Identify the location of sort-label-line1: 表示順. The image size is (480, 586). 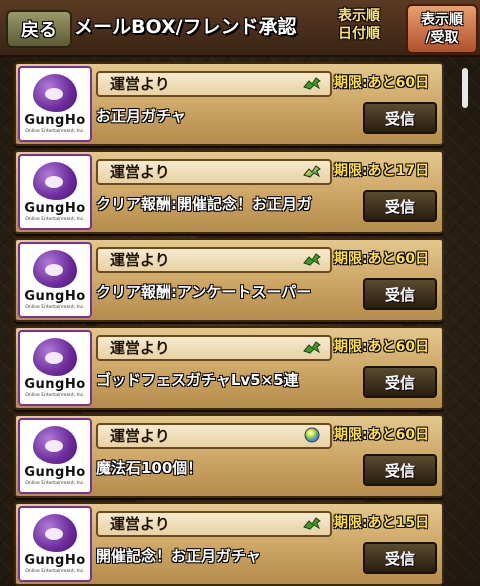
(359, 16).